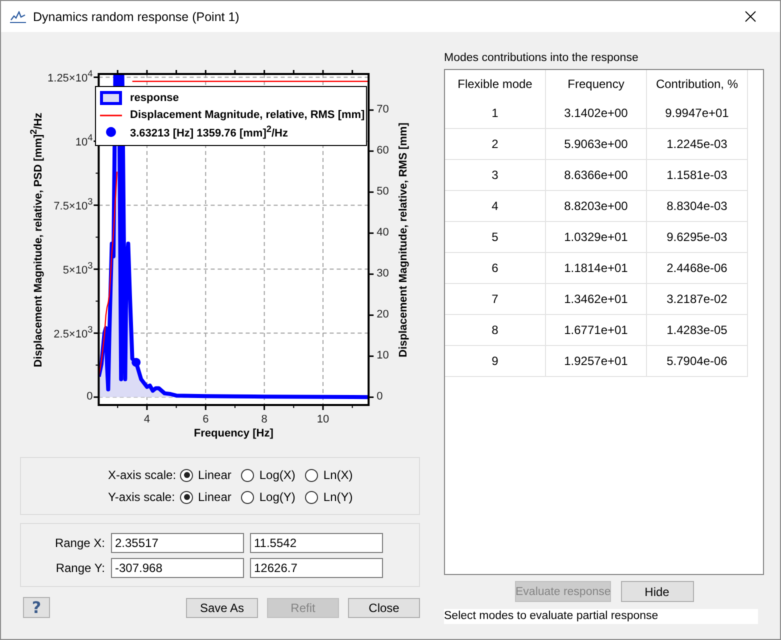 This screenshot has height=640, width=781. I want to click on right-tick-label: 0, so click(379, 397).